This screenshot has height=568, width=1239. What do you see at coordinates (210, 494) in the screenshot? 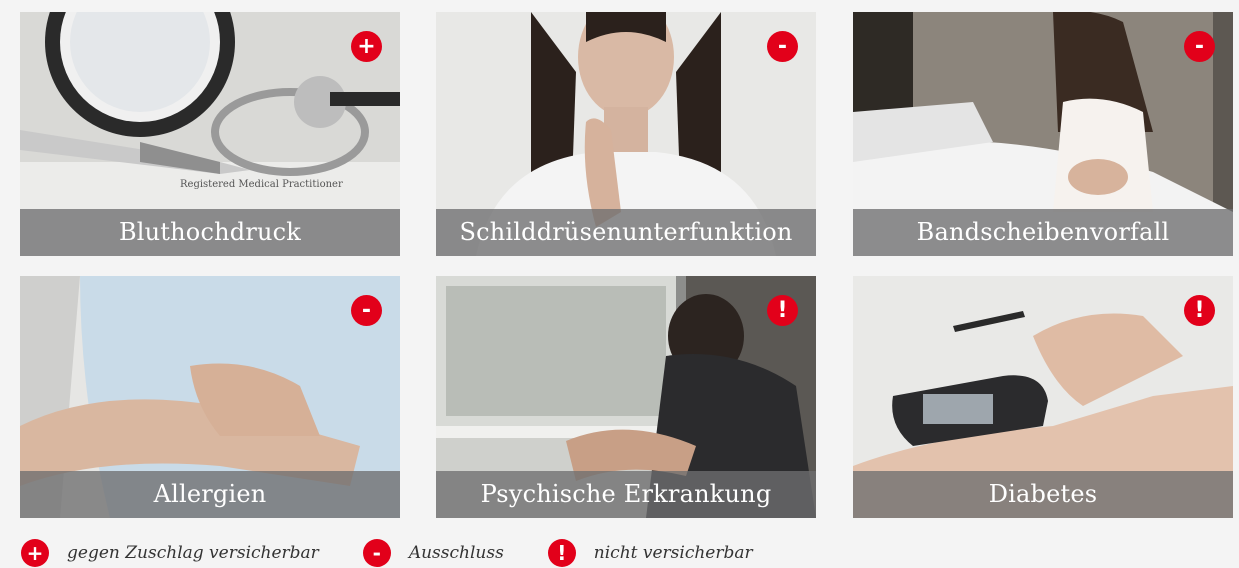
I see `card-title: Allergien` at bounding box center [210, 494].